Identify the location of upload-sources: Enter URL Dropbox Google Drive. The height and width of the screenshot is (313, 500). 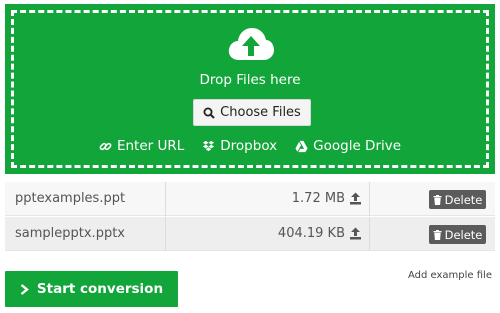
(250, 146).